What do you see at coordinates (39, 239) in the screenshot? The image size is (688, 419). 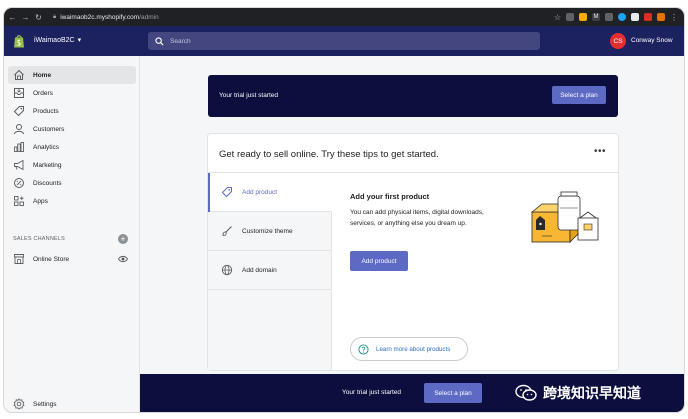 I see `sales-channels-heading: SALES CHANNELS` at bounding box center [39, 239].